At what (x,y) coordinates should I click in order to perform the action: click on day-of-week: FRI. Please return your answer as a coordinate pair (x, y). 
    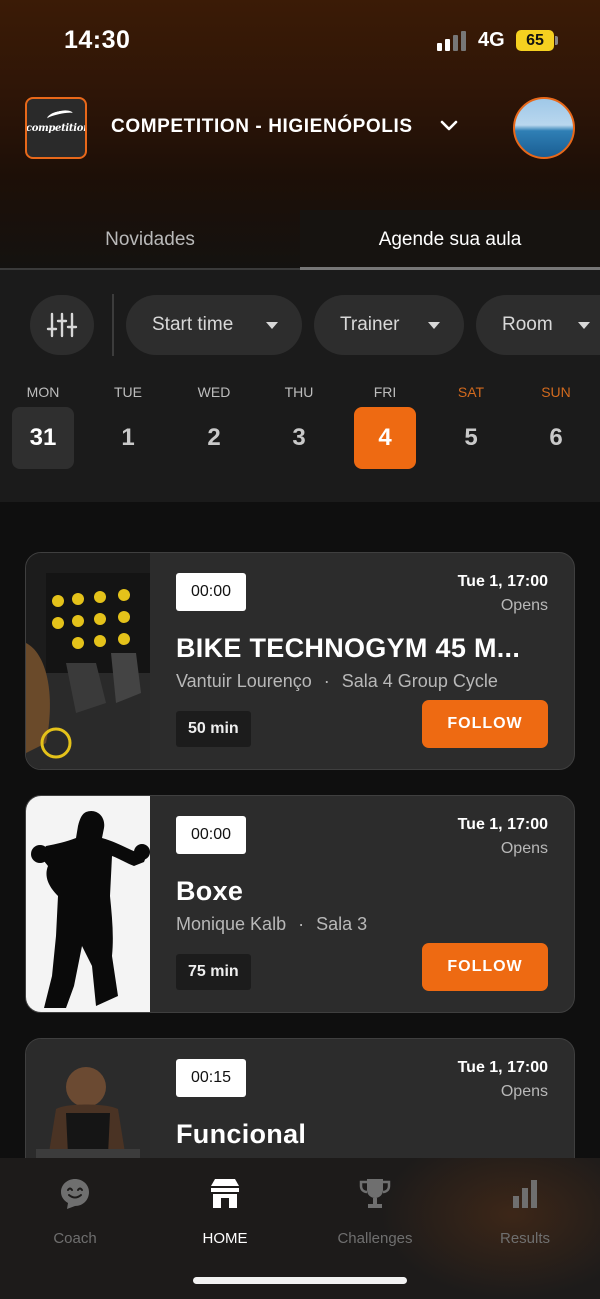
    Looking at the image, I should click on (385, 392).